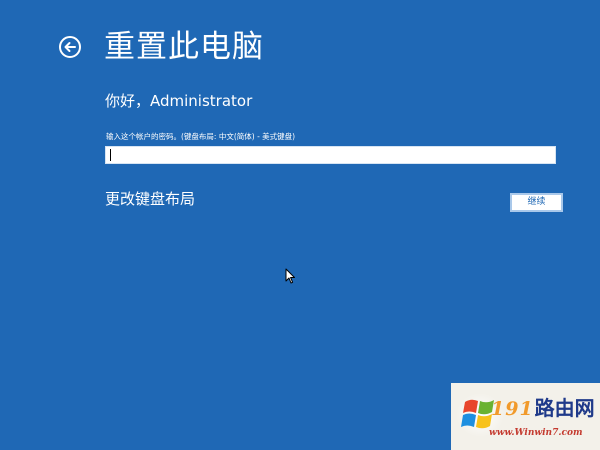 This screenshot has width=600, height=450. I want to click on password-label: 输入这个帐户的密码。(键盘布局: 中文(简体) - 美式键盘), so click(201, 136).